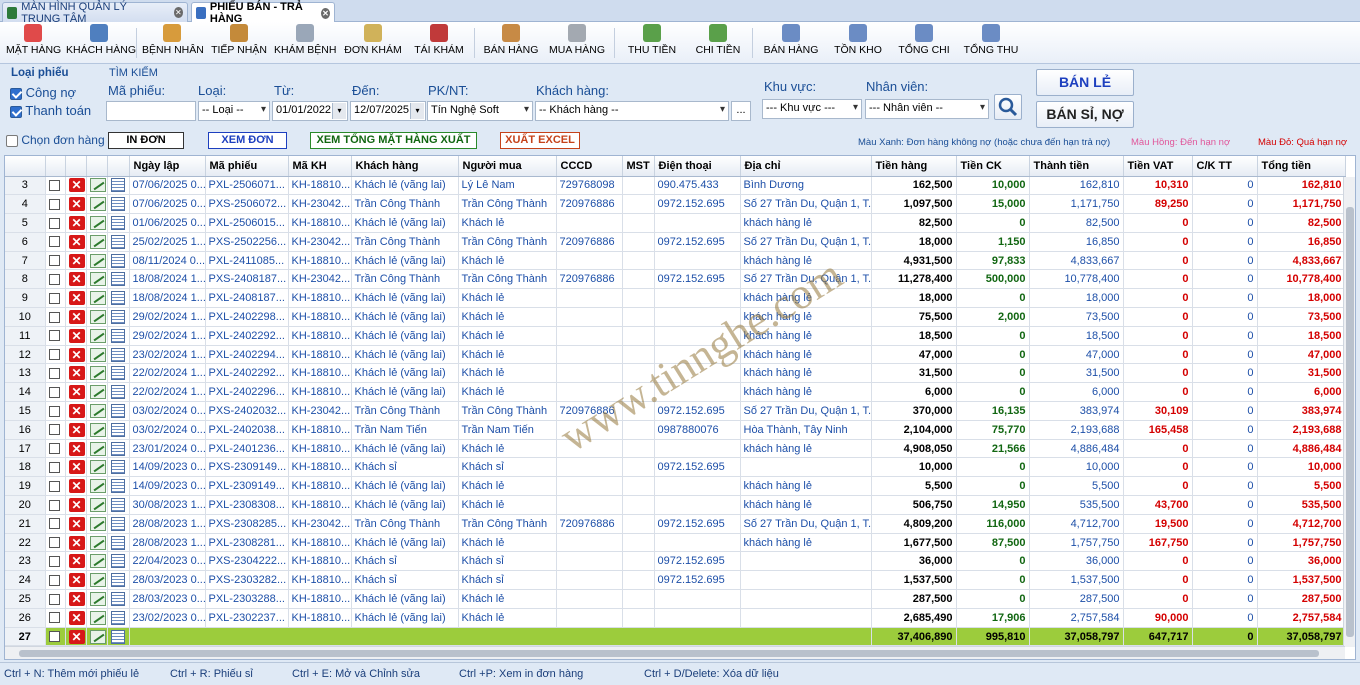 This screenshot has width=1360, height=685. What do you see at coordinates (638, 166) in the screenshot?
I see `header-mst: MST` at bounding box center [638, 166].